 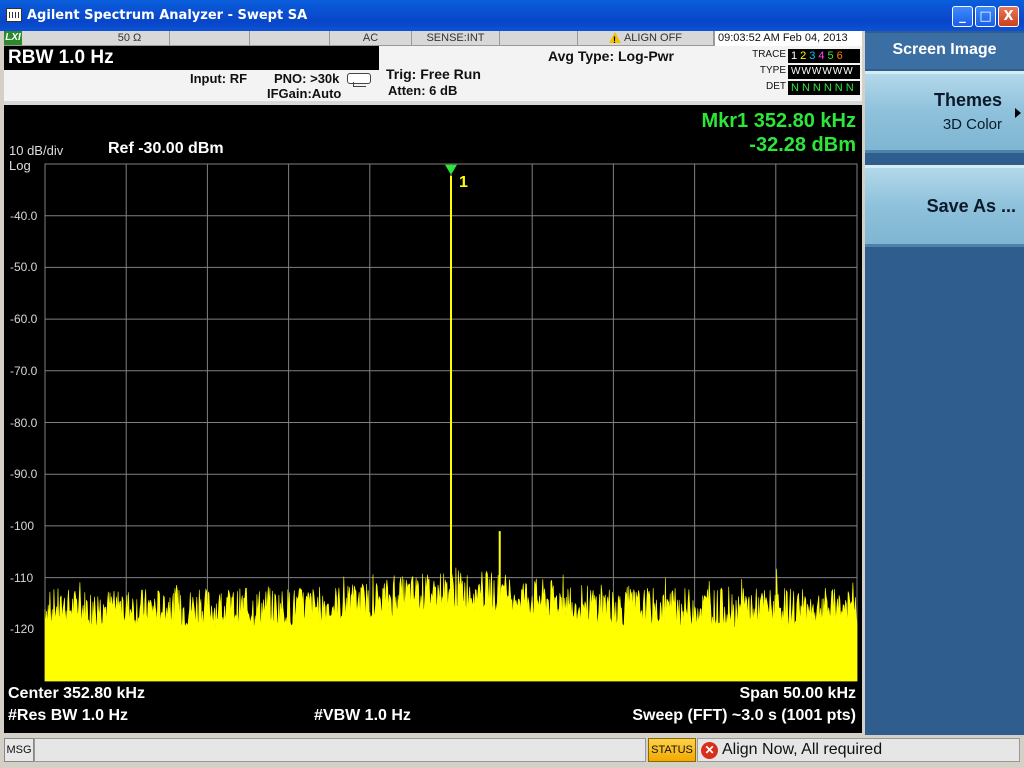 I want to click on status-message: Align Now, All required, so click(x=802, y=749).